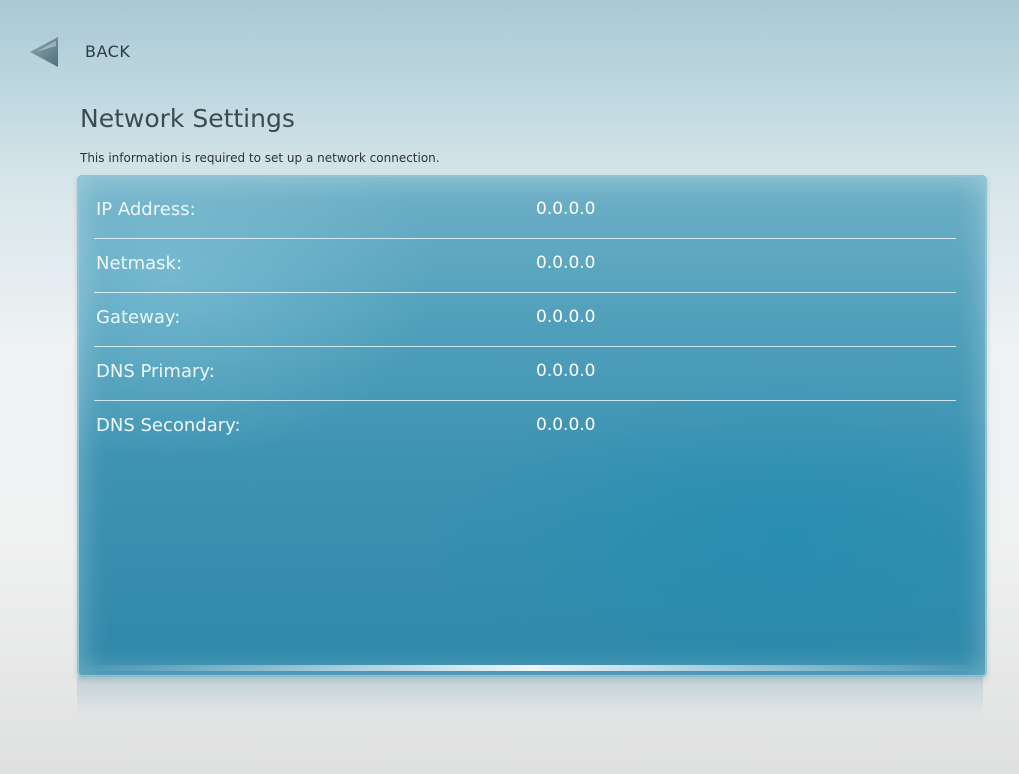  Describe the element at coordinates (44, 52) in the screenshot. I see `back-arrow-icon` at that location.